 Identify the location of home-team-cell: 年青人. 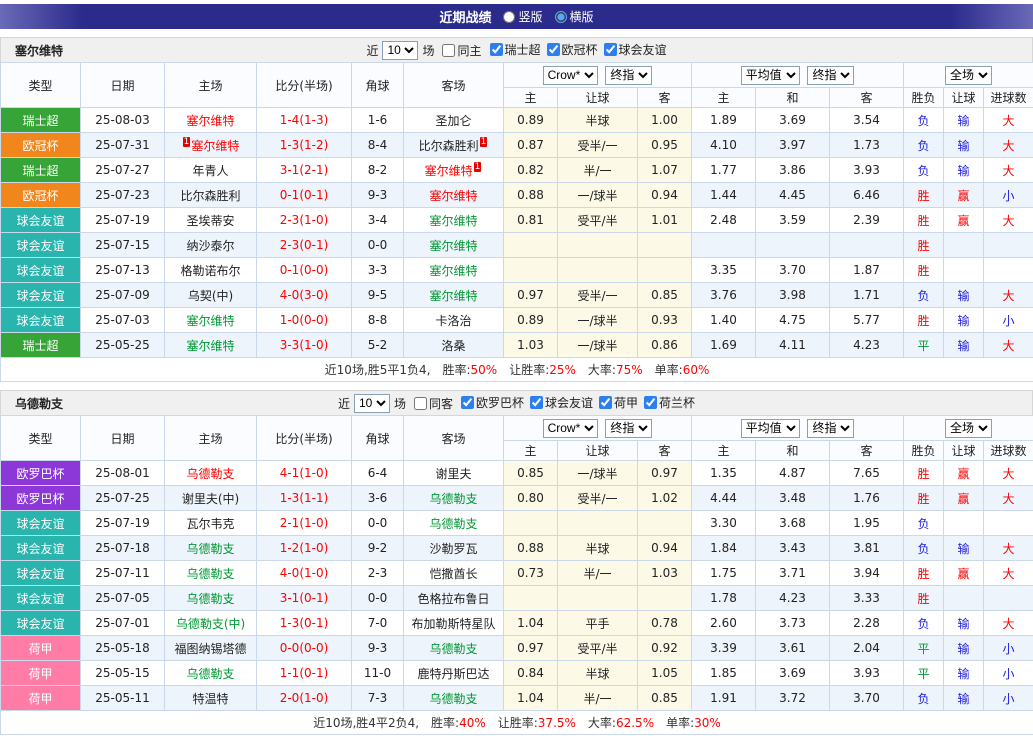
(211, 170).